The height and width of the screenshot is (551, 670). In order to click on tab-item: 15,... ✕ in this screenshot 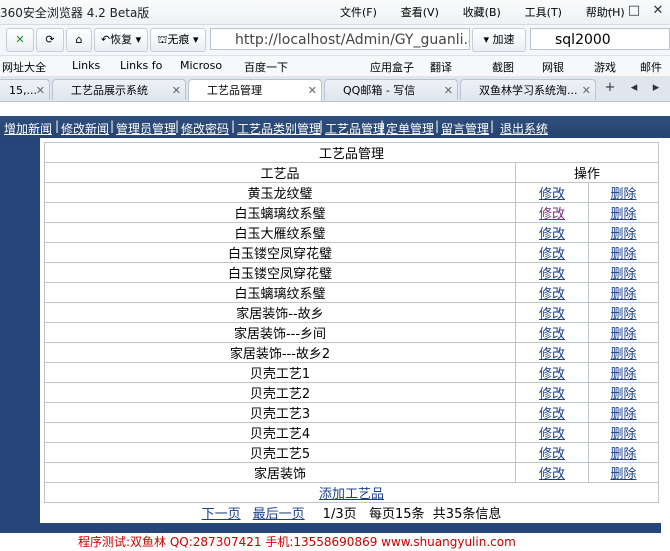, I will do `click(25, 89)`.